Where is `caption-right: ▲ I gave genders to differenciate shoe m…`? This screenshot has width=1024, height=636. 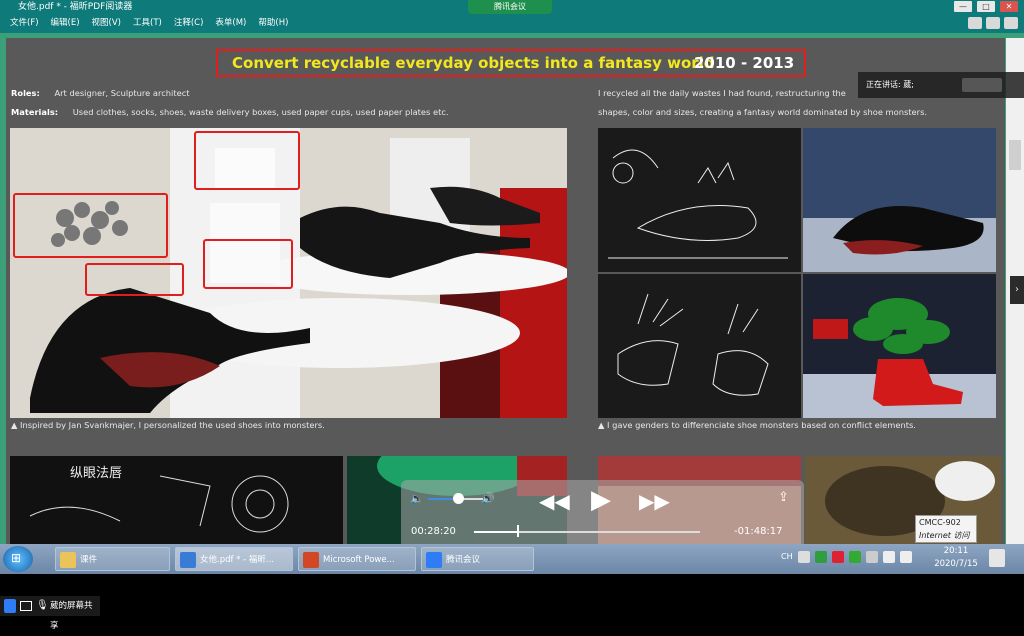 caption-right: ▲ I gave genders to differenciate shoe m… is located at coordinates (757, 425).